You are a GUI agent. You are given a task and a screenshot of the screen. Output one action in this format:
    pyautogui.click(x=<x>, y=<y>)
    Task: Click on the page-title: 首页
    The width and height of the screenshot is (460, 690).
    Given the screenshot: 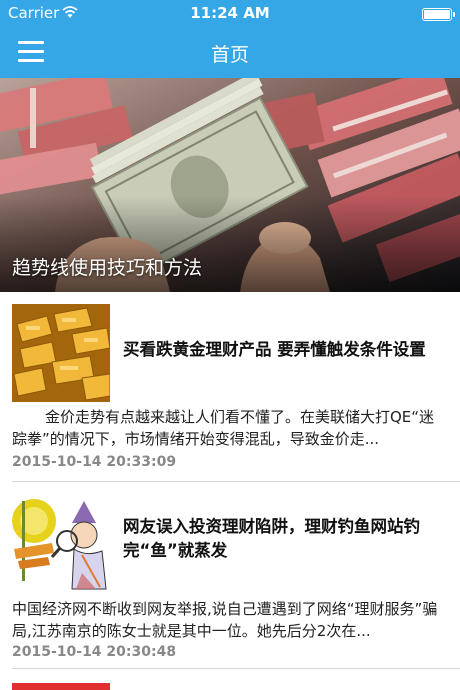 What is the action you would take?
    pyautogui.click(x=229, y=55)
    